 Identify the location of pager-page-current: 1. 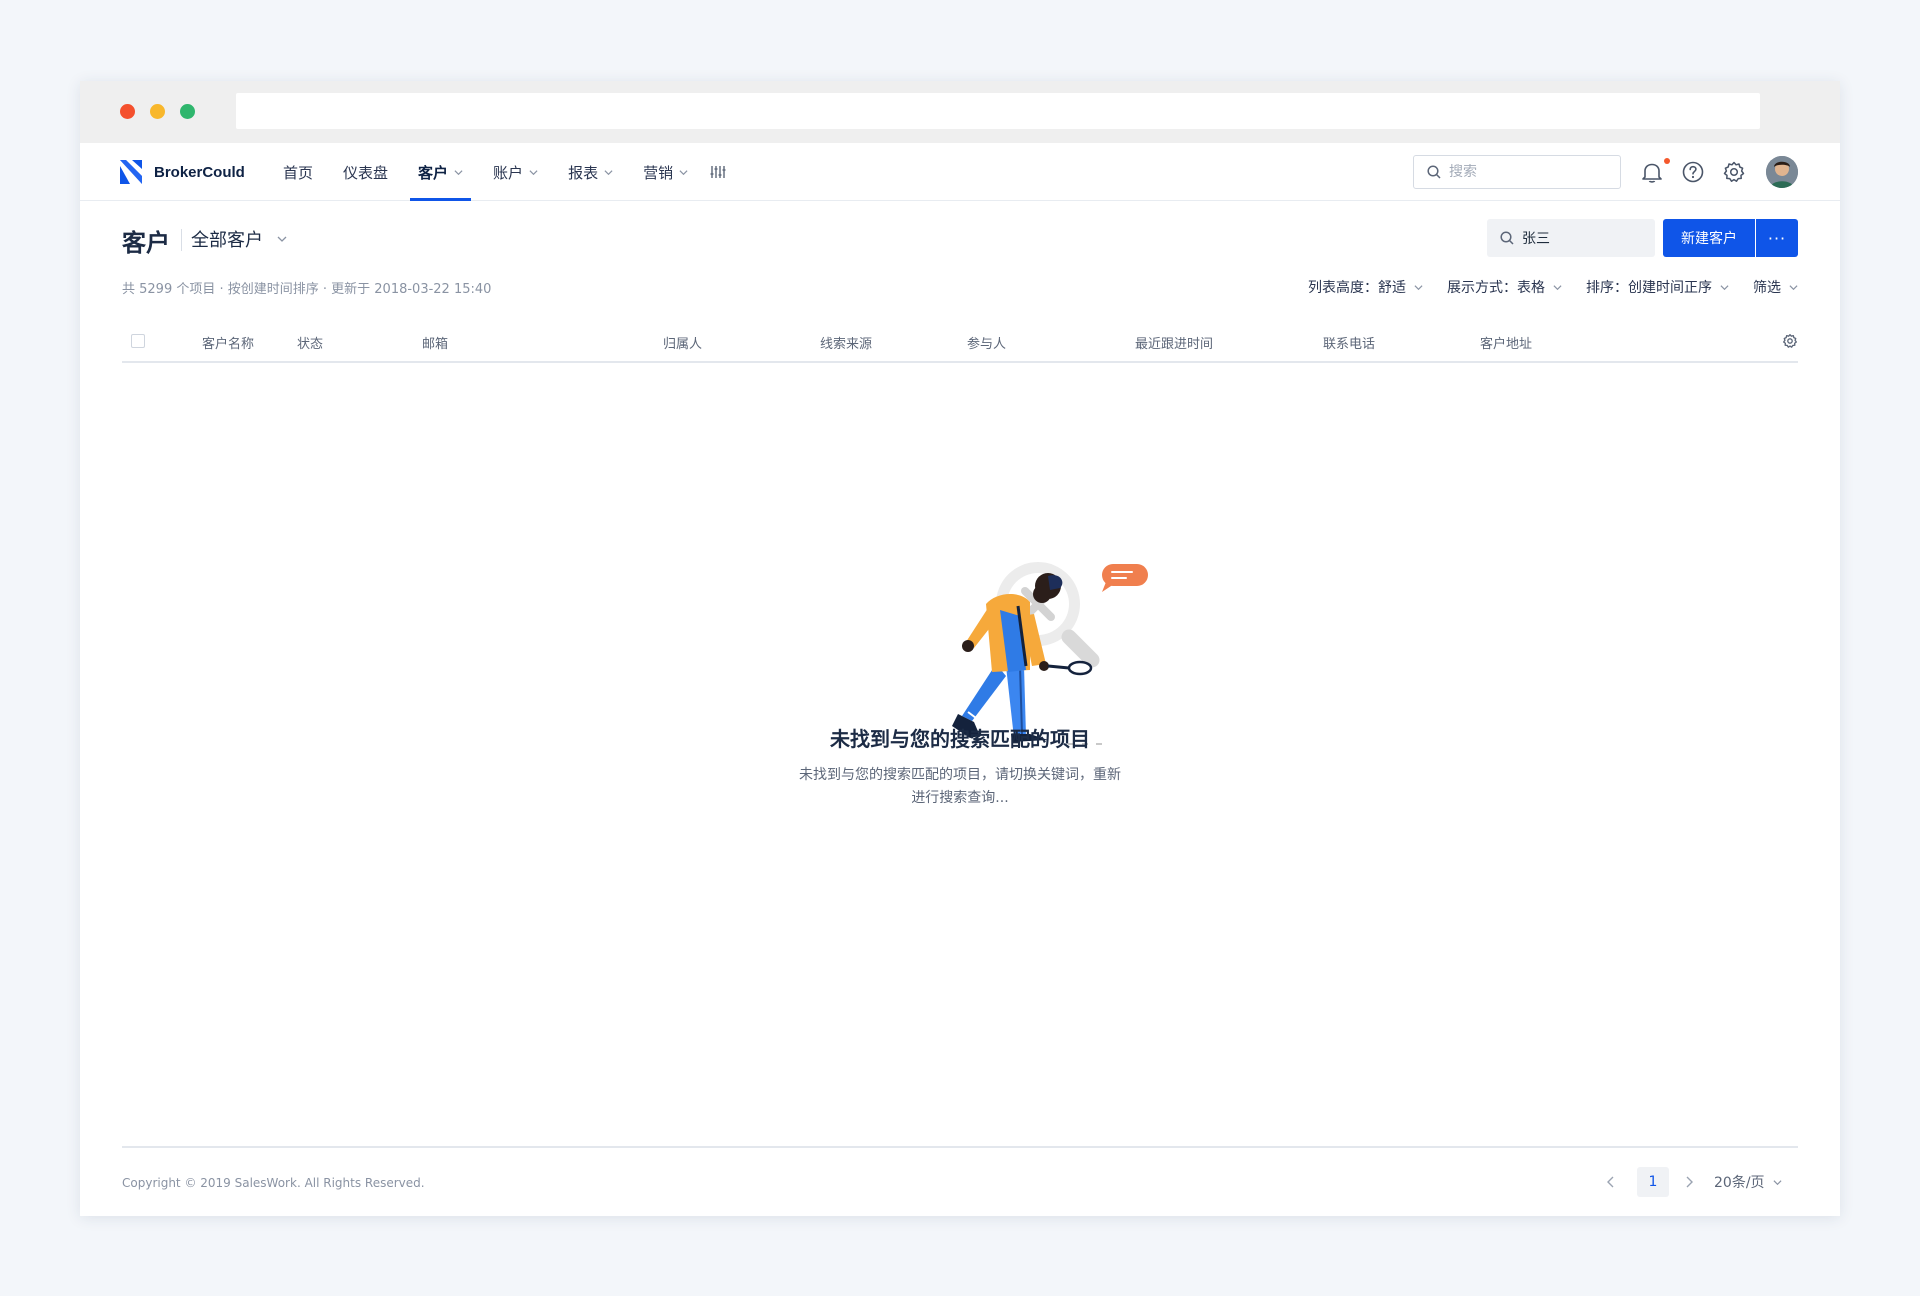
(1653, 1182).